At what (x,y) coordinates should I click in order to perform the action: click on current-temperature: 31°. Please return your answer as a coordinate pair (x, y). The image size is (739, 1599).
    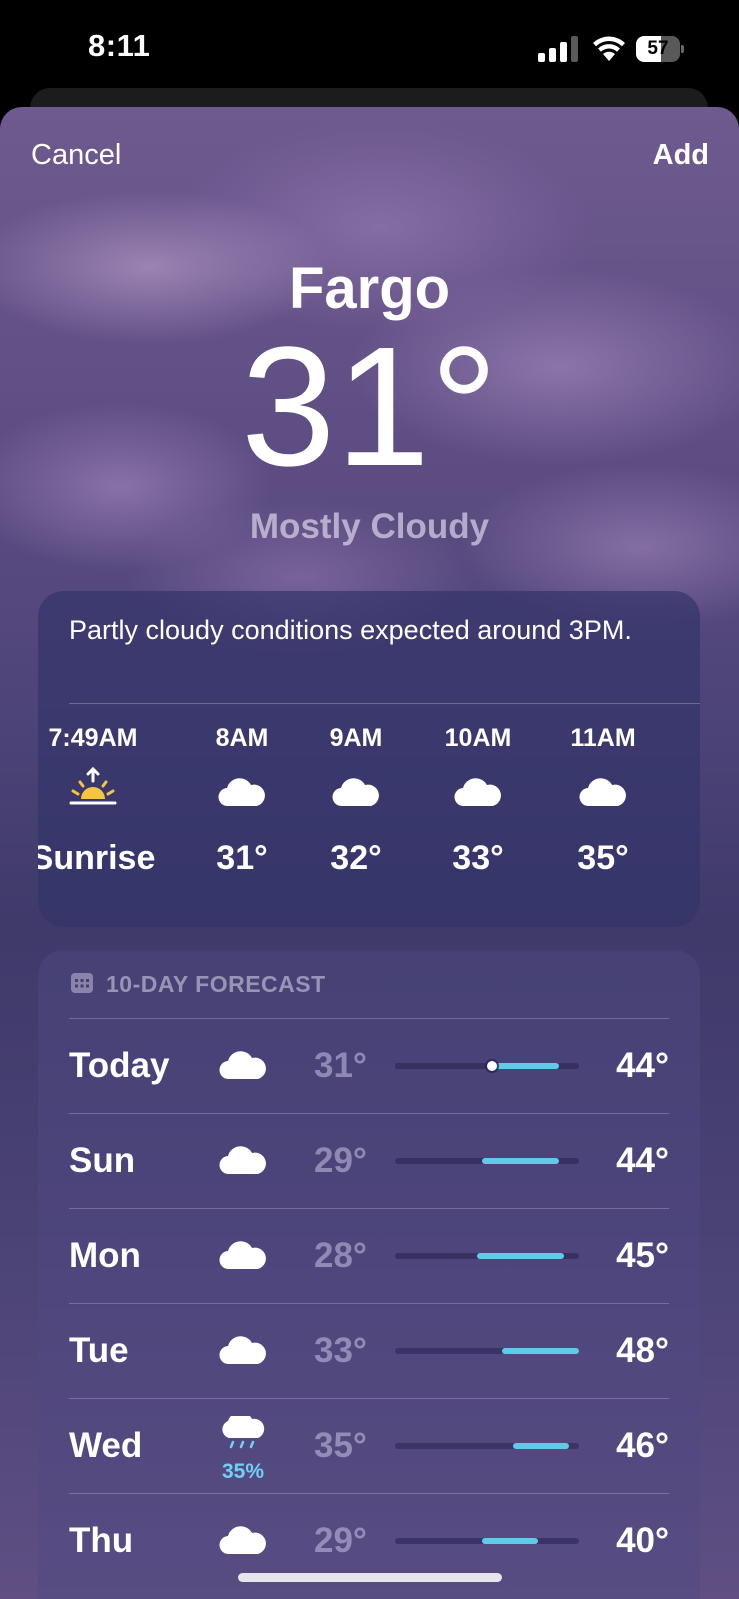
    Looking at the image, I should click on (369, 407).